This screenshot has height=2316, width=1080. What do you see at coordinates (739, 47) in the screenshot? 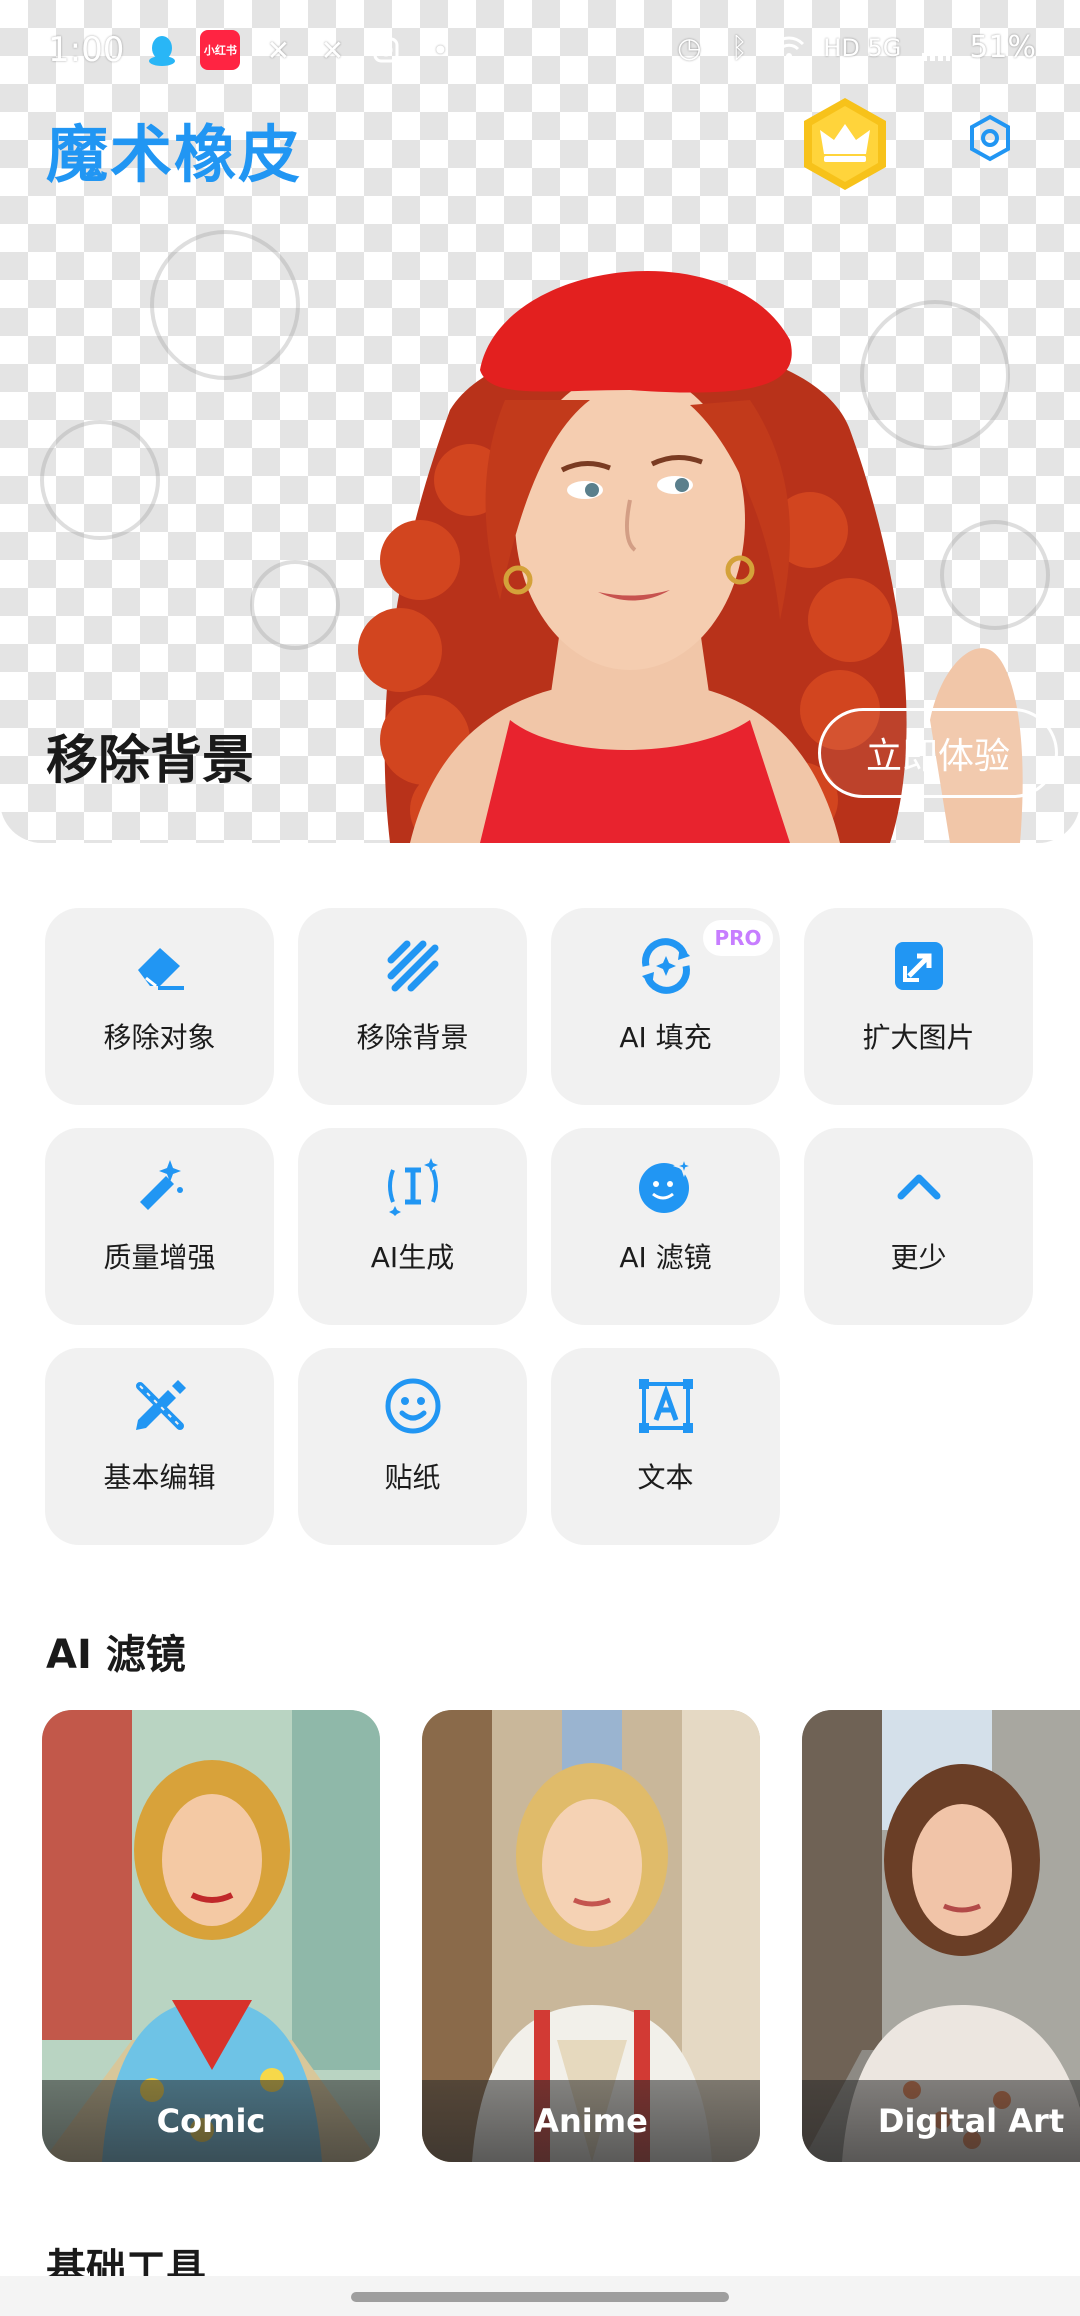
I see `bluetooth-icon: ᛒ` at bounding box center [739, 47].